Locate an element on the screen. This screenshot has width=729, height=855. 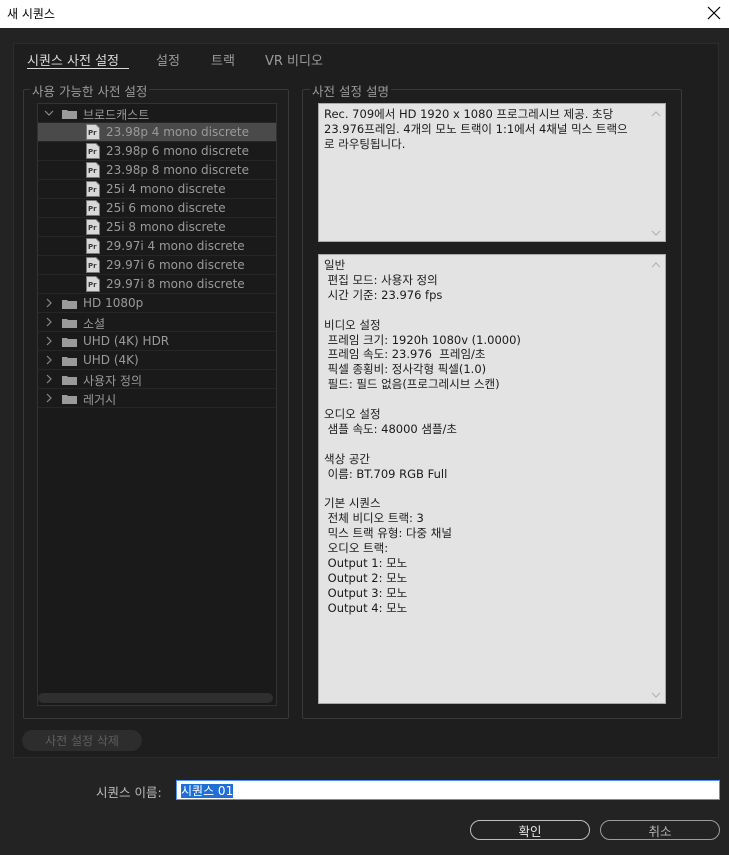
available-presets-label: 사용 가능한 사전 설정 is located at coordinates (90, 90).